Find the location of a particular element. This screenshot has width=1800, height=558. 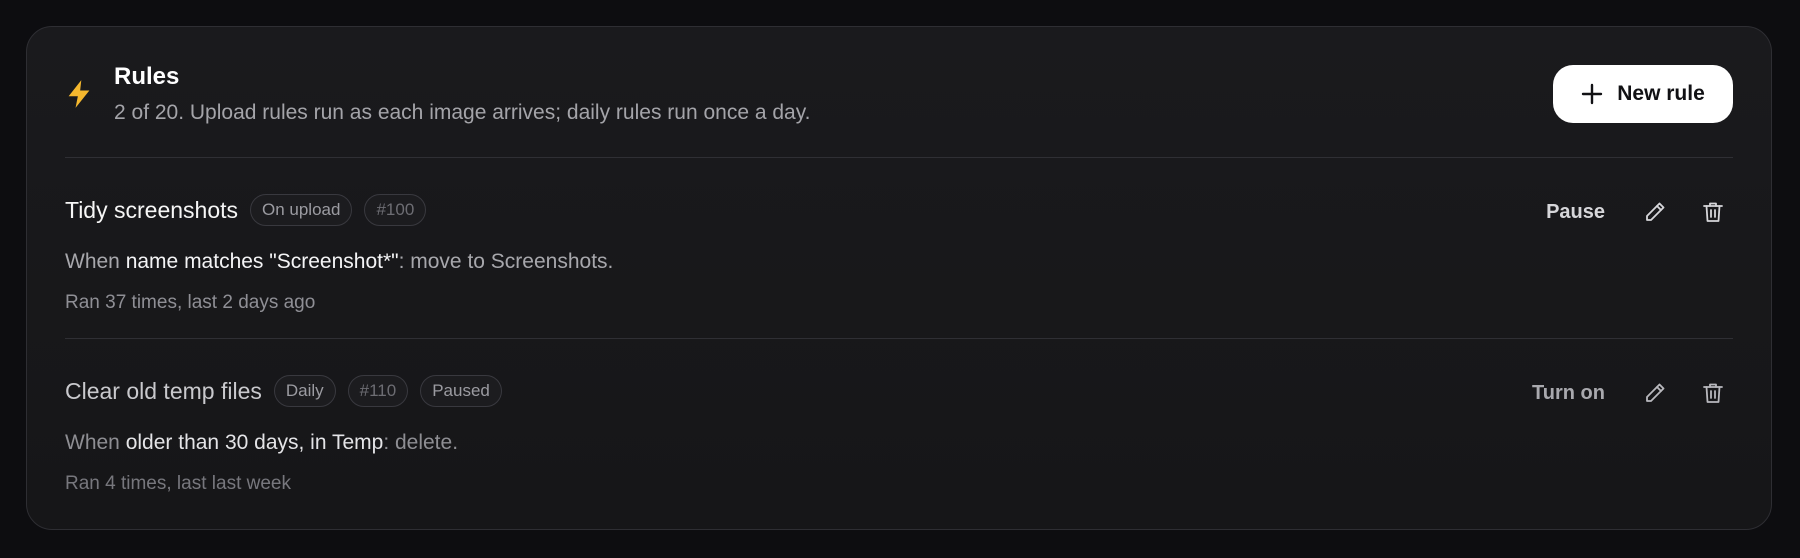

page-title: Rules is located at coordinates (147, 76).